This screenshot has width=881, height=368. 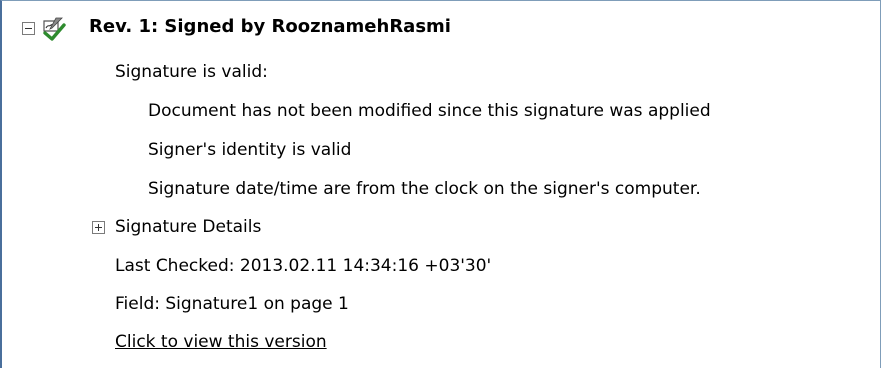 What do you see at coordinates (188, 227) in the screenshot?
I see `signature-details-label: Signature Details` at bounding box center [188, 227].